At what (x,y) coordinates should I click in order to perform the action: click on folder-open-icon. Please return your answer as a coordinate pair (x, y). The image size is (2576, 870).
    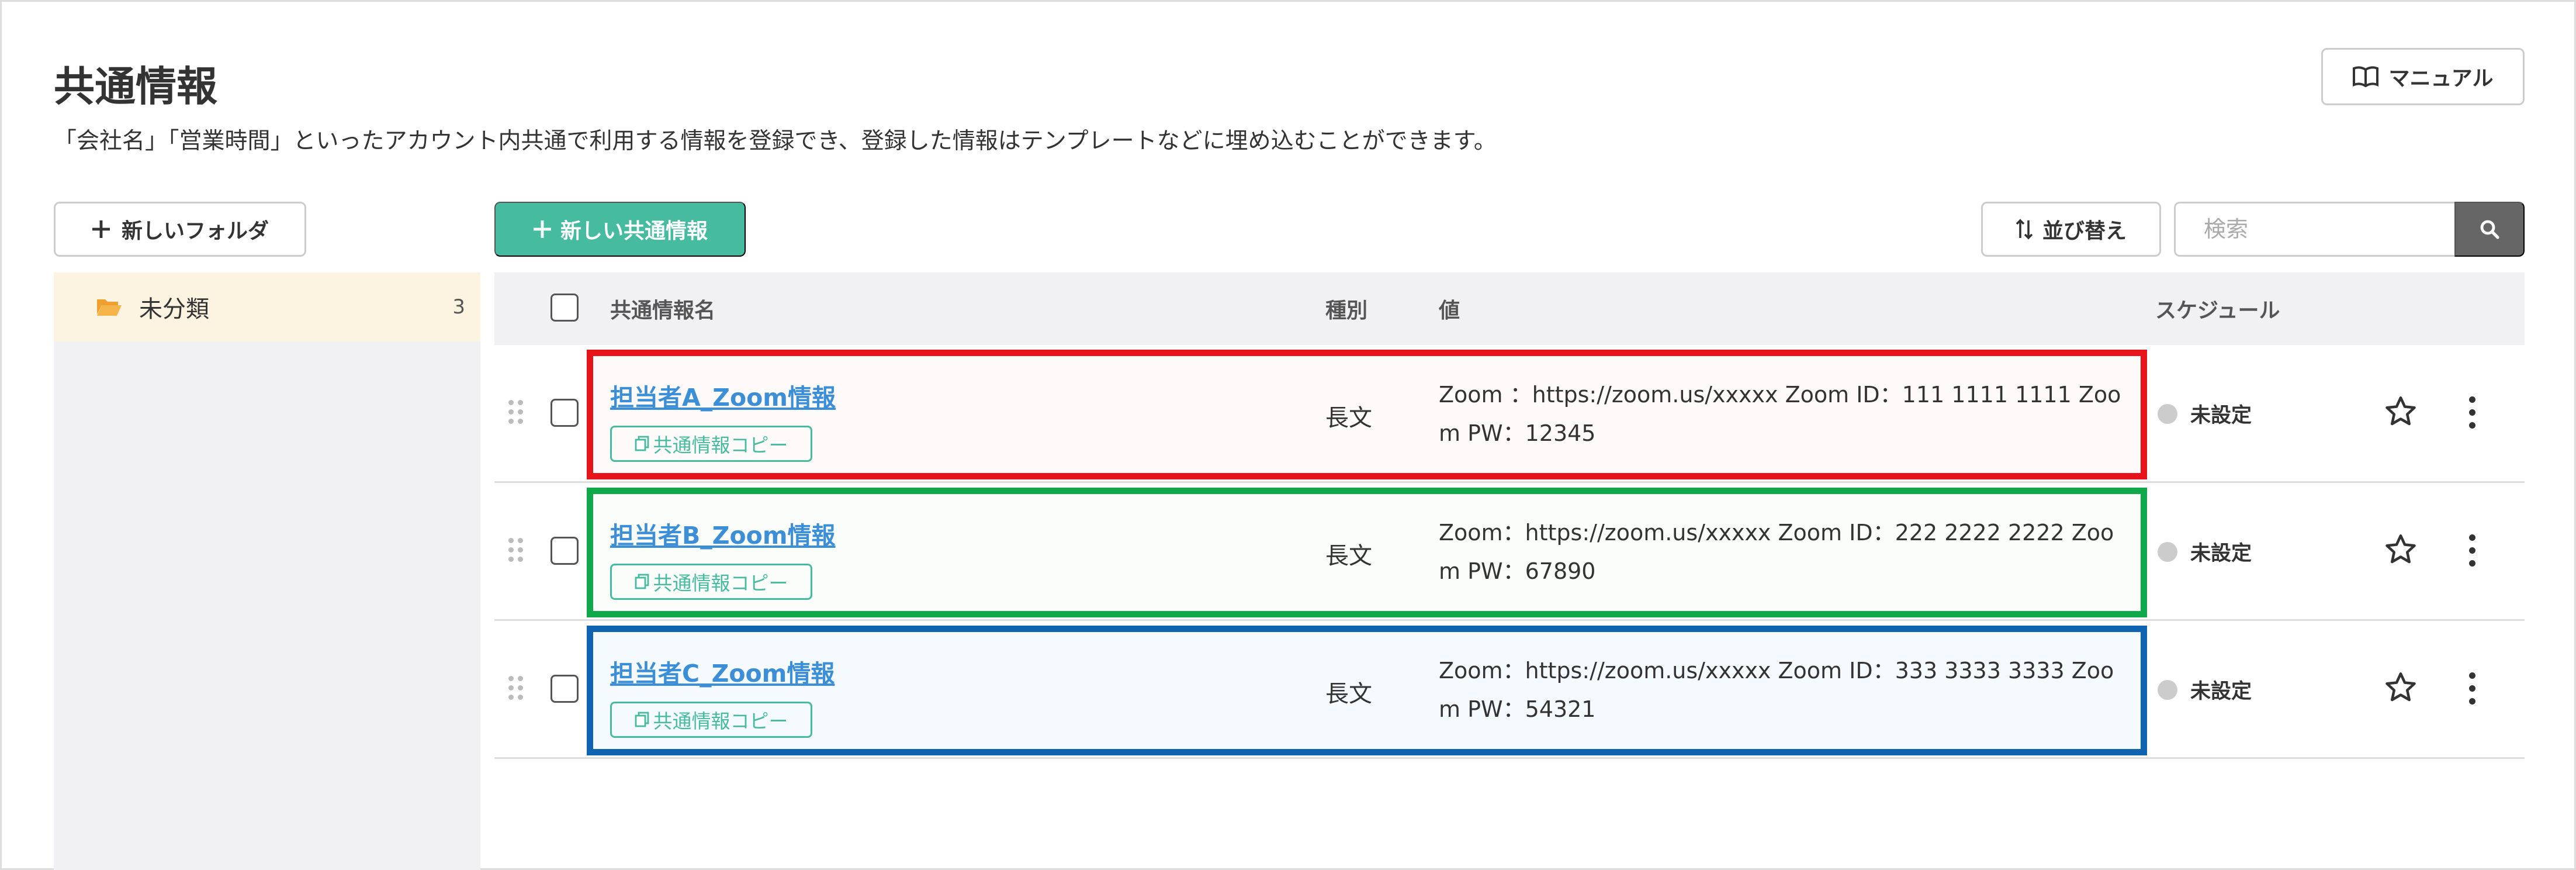
    Looking at the image, I should click on (110, 307).